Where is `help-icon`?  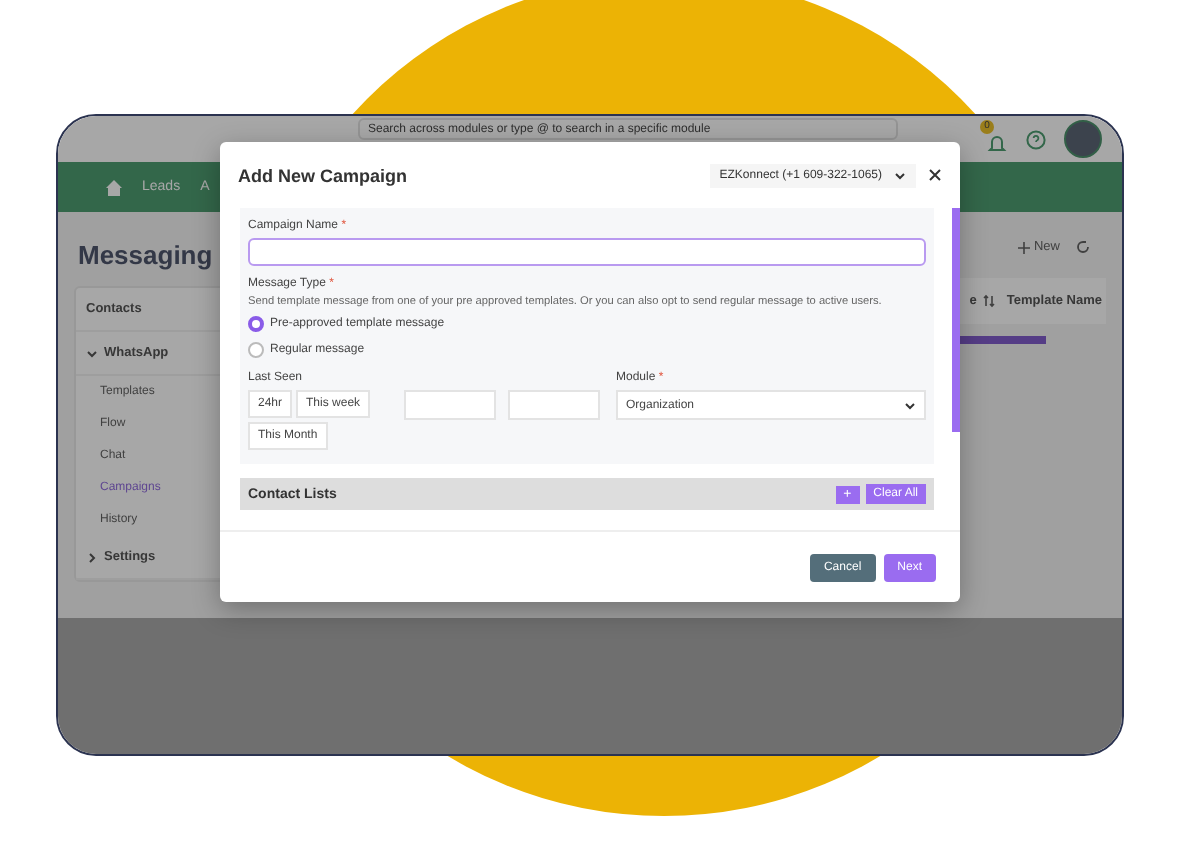 help-icon is located at coordinates (1036, 139).